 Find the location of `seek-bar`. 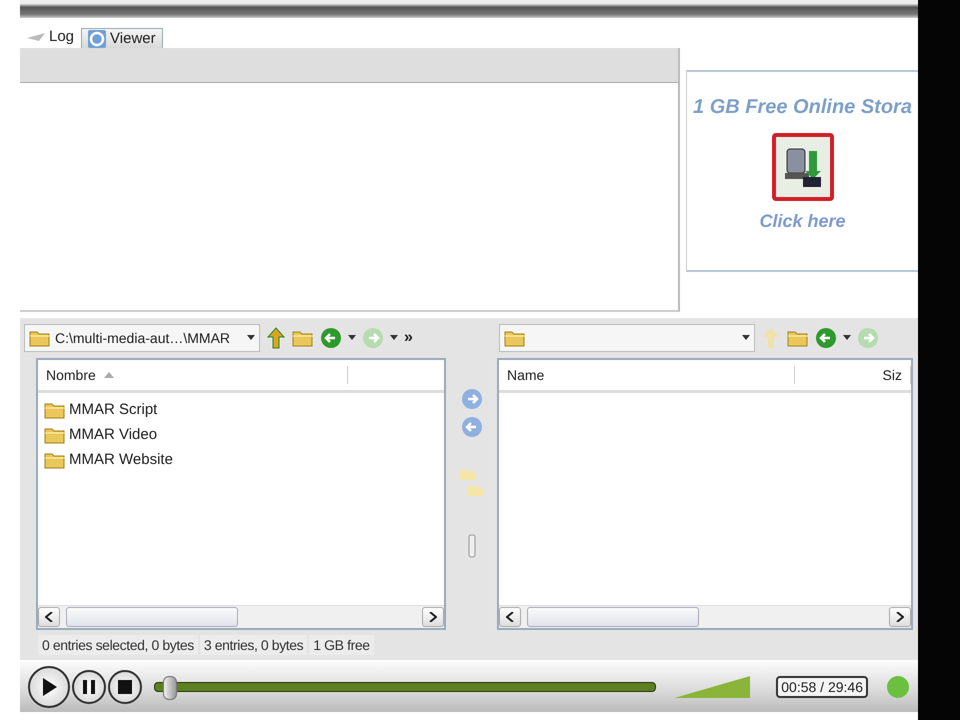

seek-bar is located at coordinates (405, 687).